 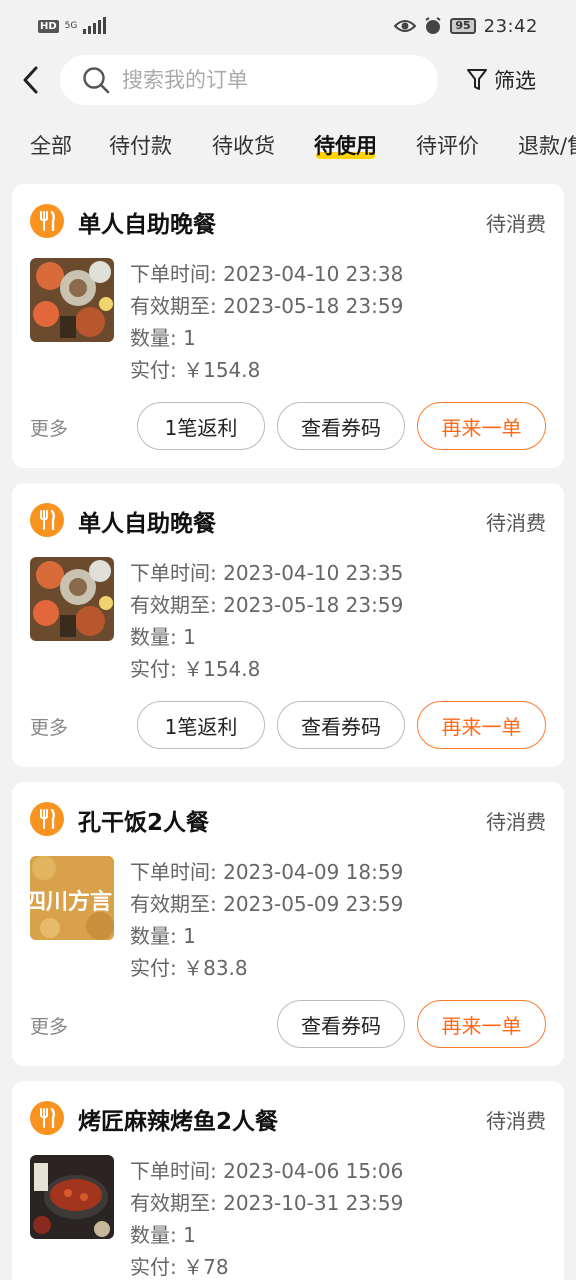 I want to click on order-time: 下单时间: 2023-04-09 18:59, so click(x=267, y=872).